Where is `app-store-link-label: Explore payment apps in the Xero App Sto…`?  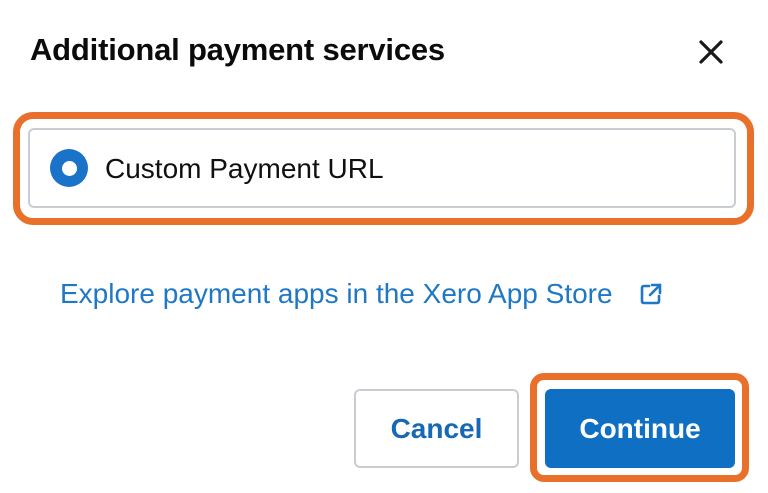 app-store-link-label: Explore payment apps in the Xero App Sto… is located at coordinates (336, 293).